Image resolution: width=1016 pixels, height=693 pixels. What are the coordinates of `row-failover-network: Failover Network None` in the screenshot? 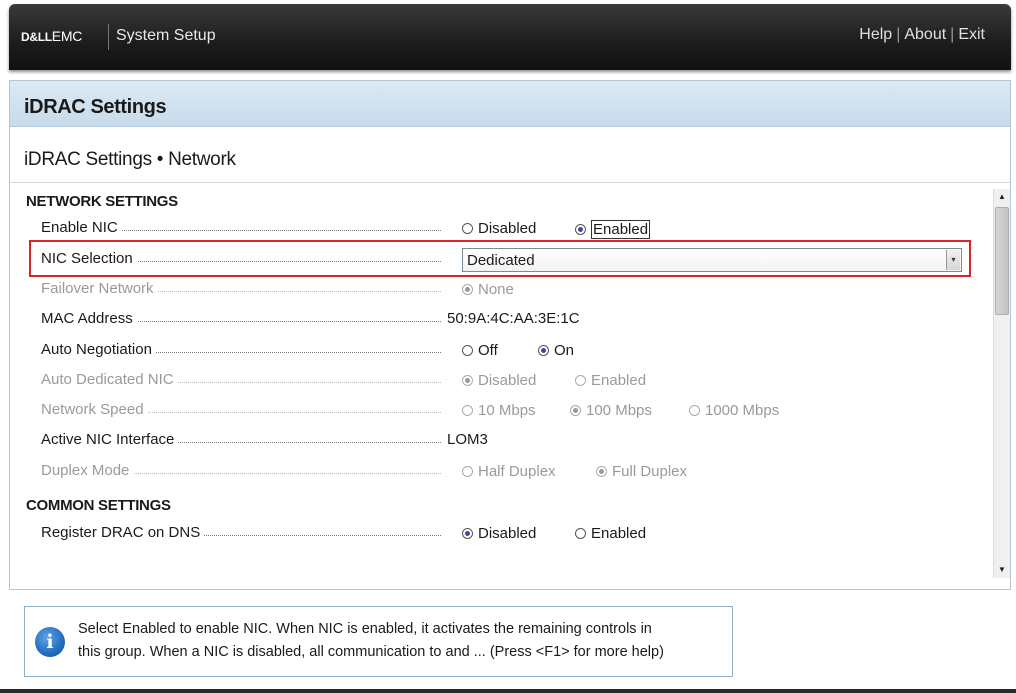 It's located at (502, 289).